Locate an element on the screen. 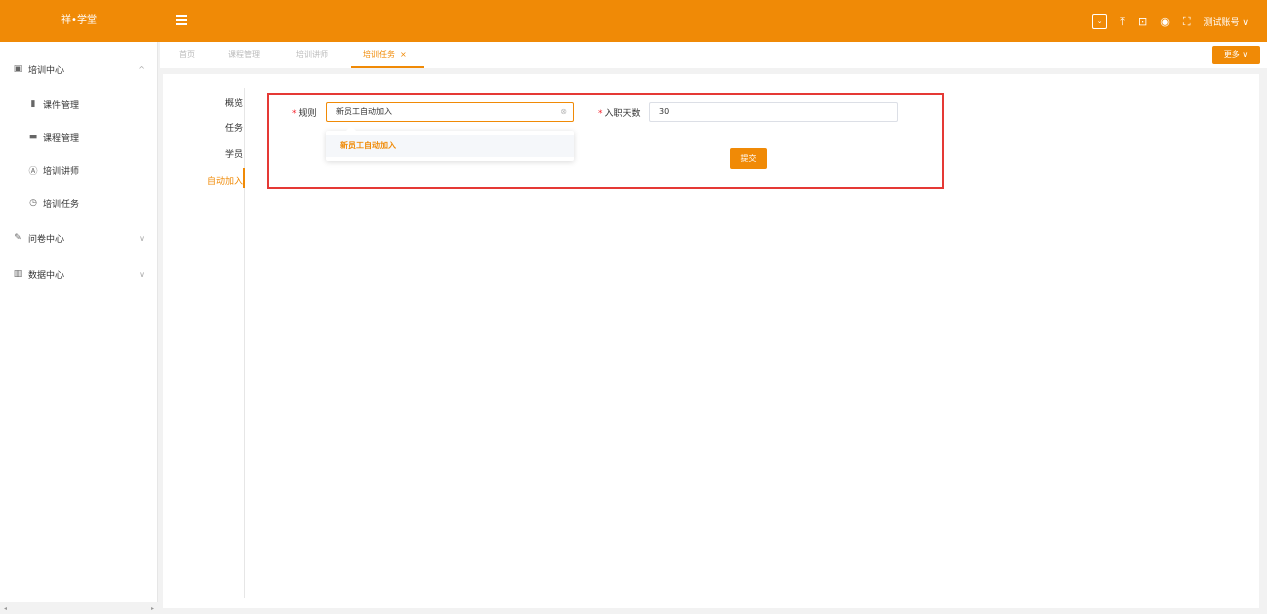 This screenshot has height=614, width=1267. days-input-value: 30 is located at coordinates (664, 111).